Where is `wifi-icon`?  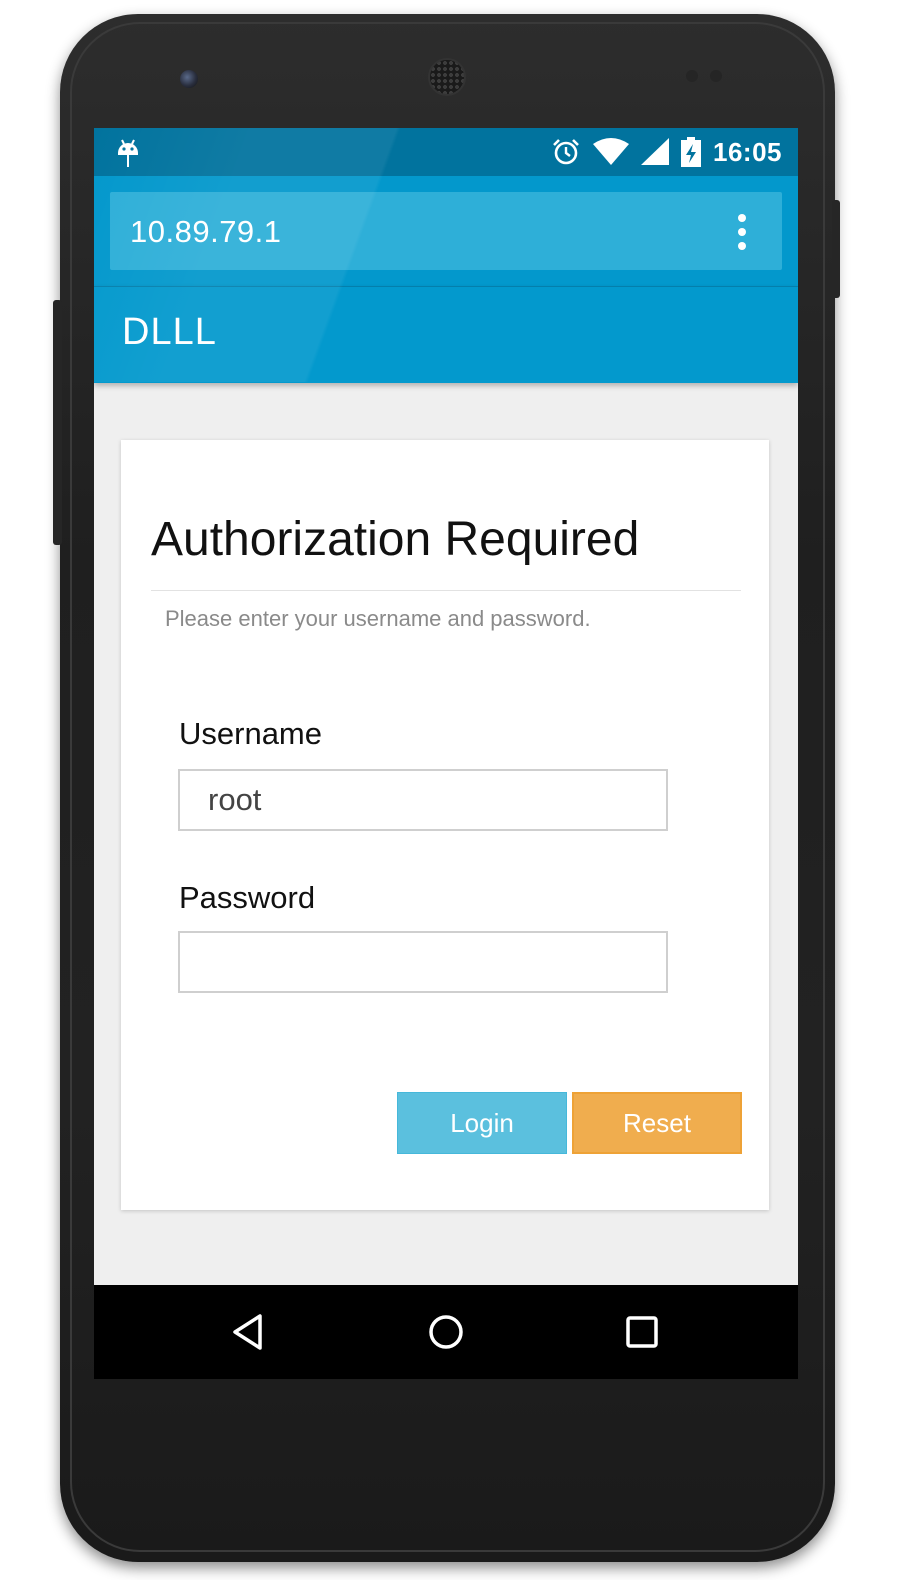 wifi-icon is located at coordinates (611, 151).